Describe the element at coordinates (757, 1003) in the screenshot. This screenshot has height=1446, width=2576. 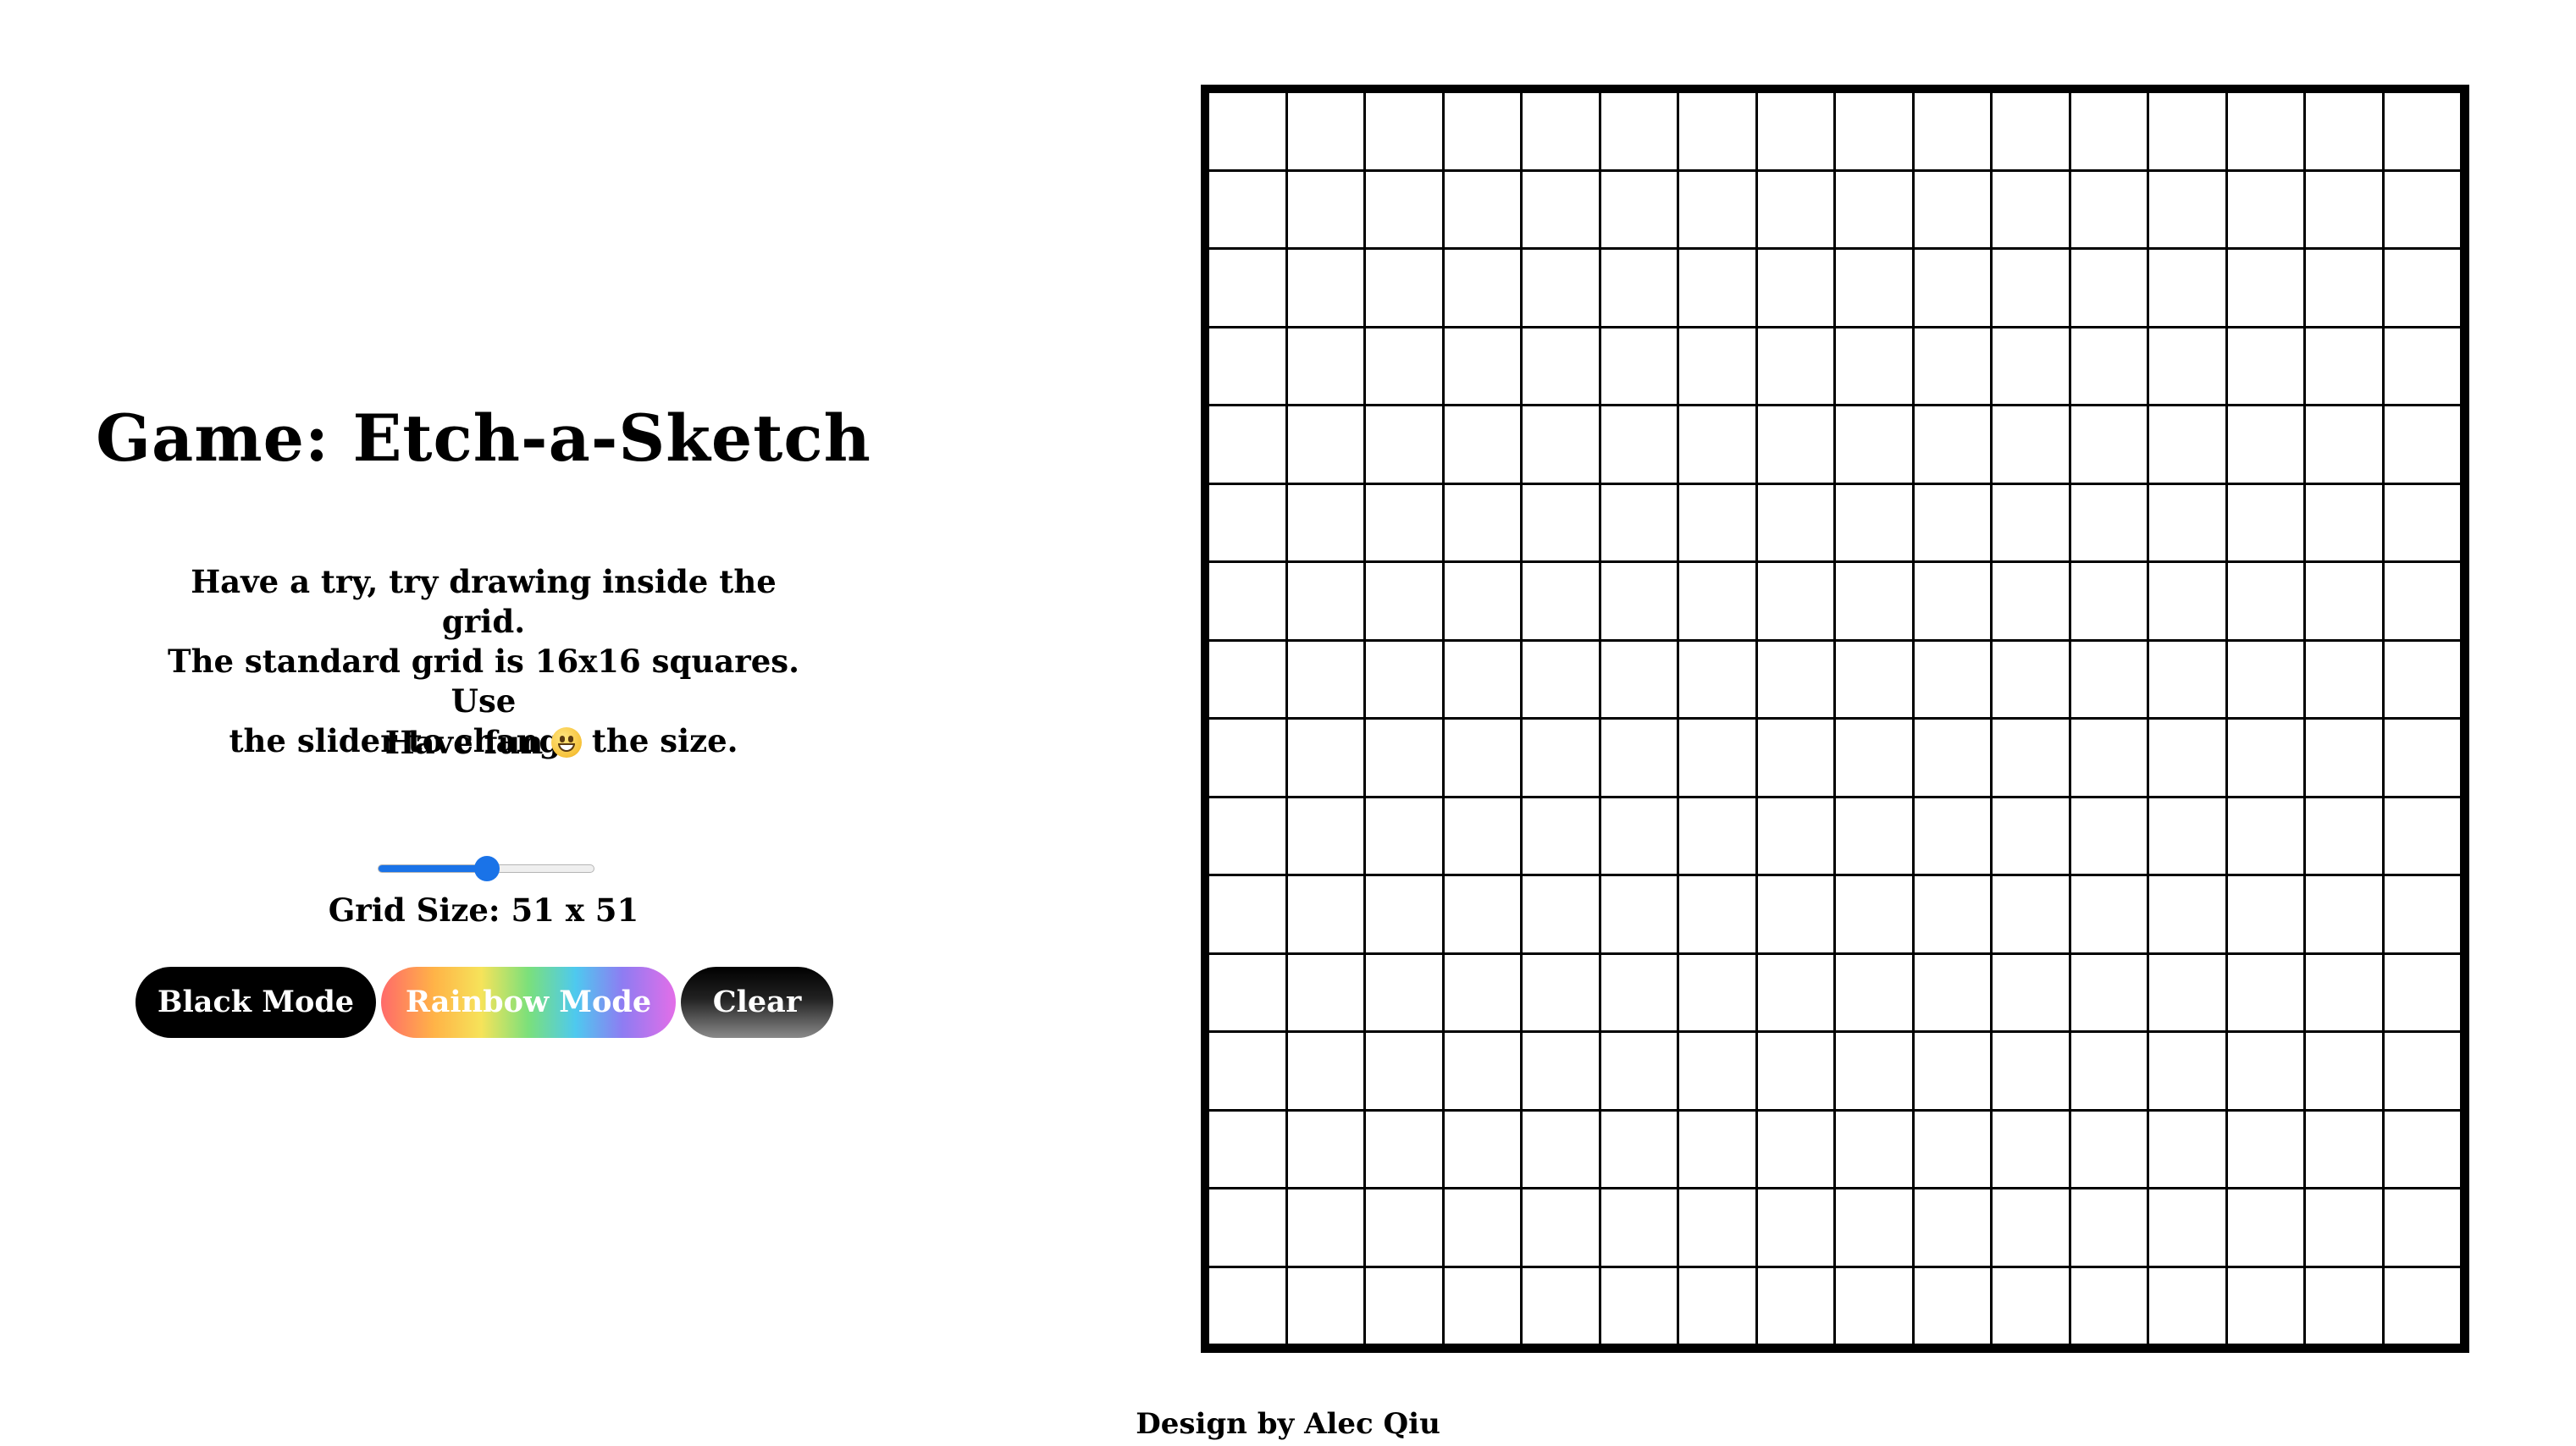
I see `clear-button: Clear` at that location.